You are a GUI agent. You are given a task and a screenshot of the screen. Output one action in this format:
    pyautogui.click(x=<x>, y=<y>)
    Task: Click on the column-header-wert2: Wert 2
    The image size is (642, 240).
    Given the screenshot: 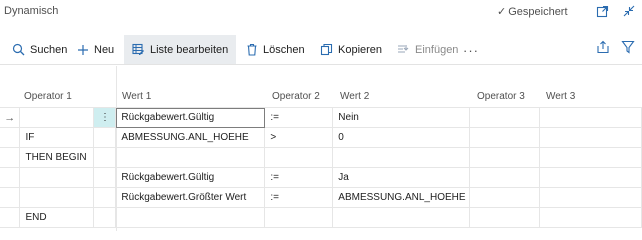 What is the action you would take?
    pyautogui.click(x=402, y=96)
    